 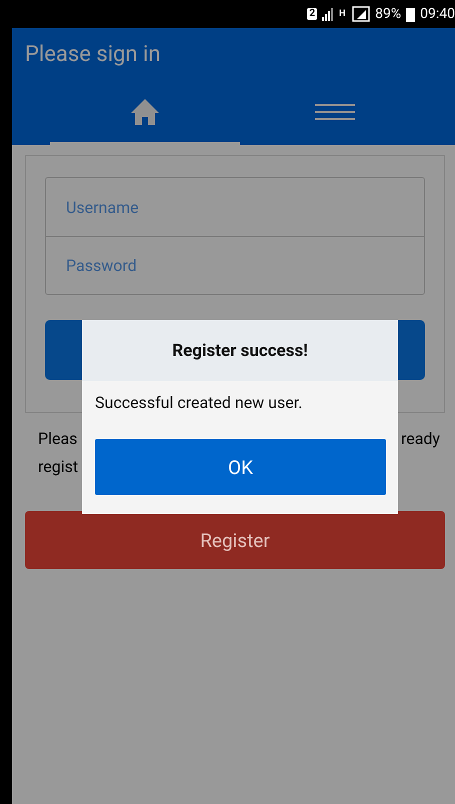 I want to click on hint-text: ready, so click(x=420, y=439).